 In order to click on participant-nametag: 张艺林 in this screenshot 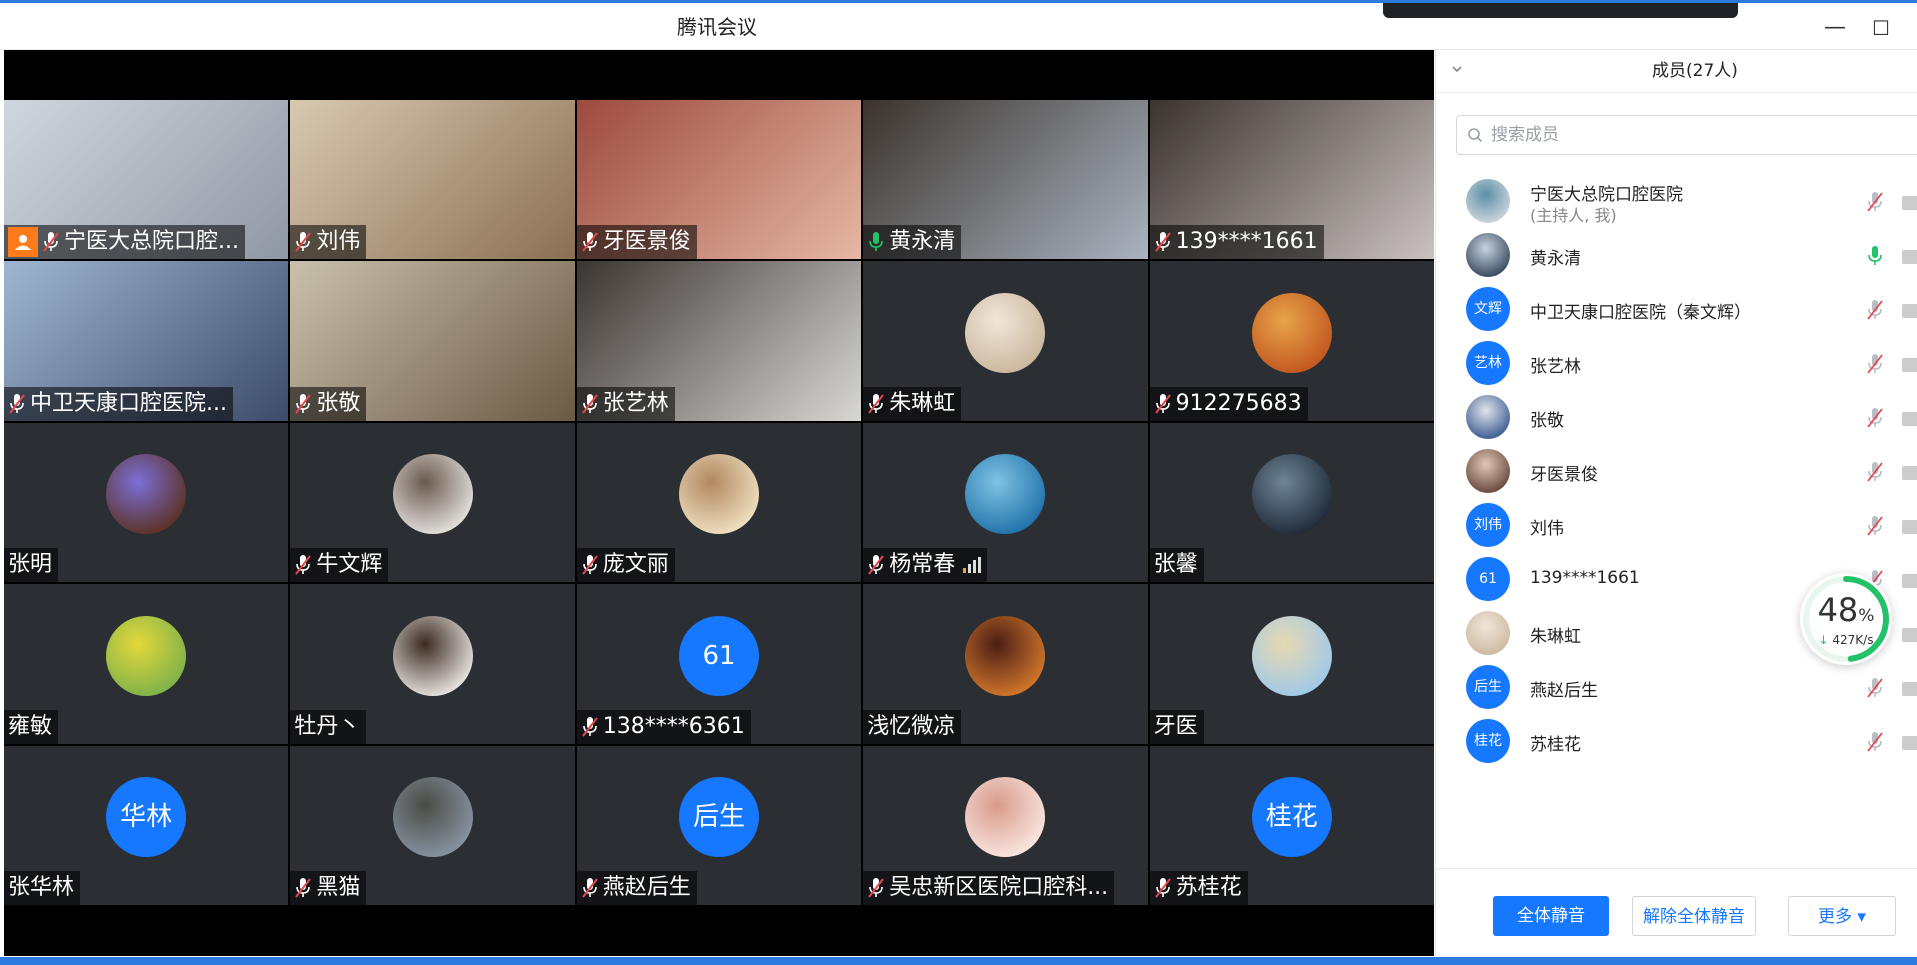, I will do `click(625, 403)`.